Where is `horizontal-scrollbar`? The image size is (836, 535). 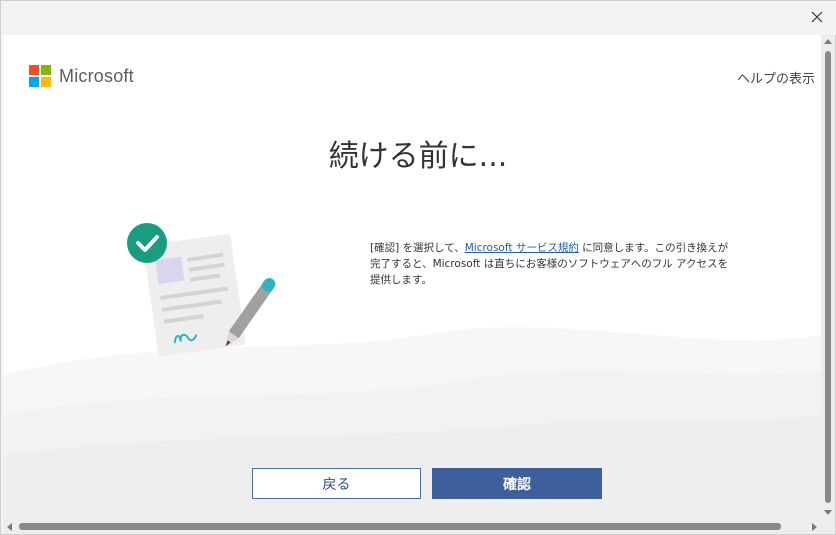 horizontal-scrollbar is located at coordinates (412, 526).